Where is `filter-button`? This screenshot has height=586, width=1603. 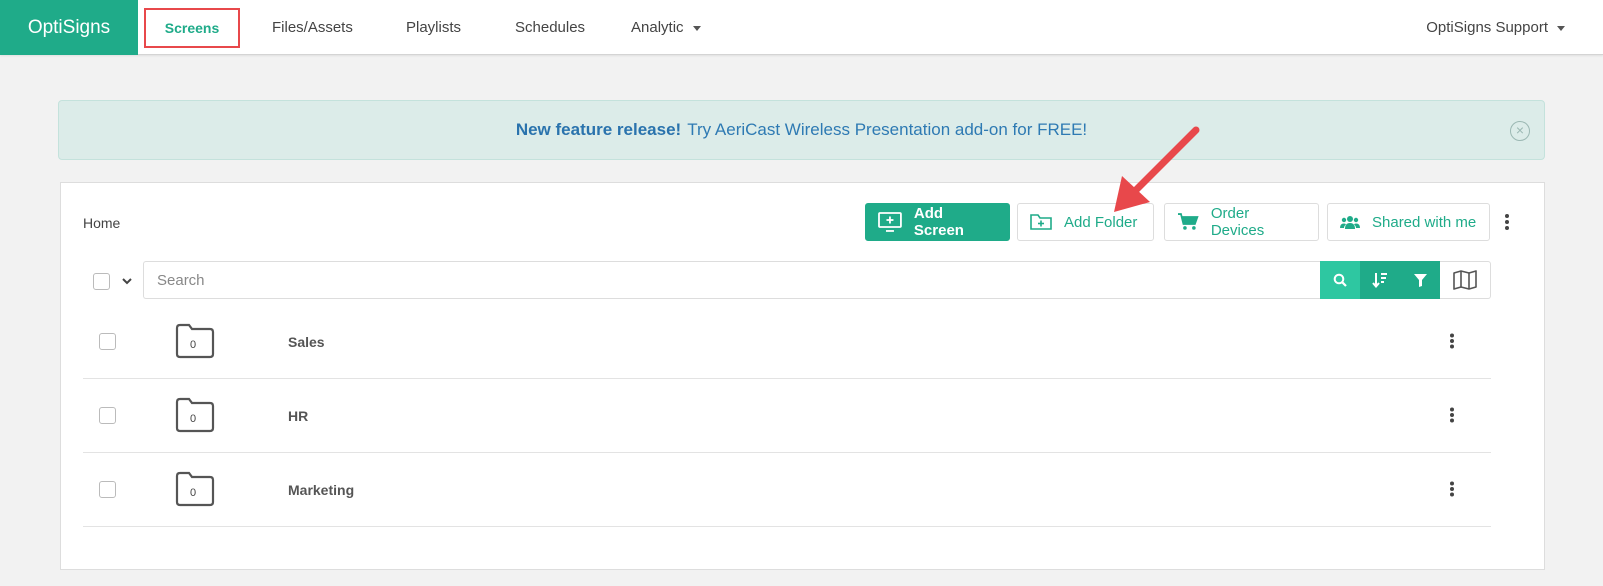 filter-button is located at coordinates (1420, 280).